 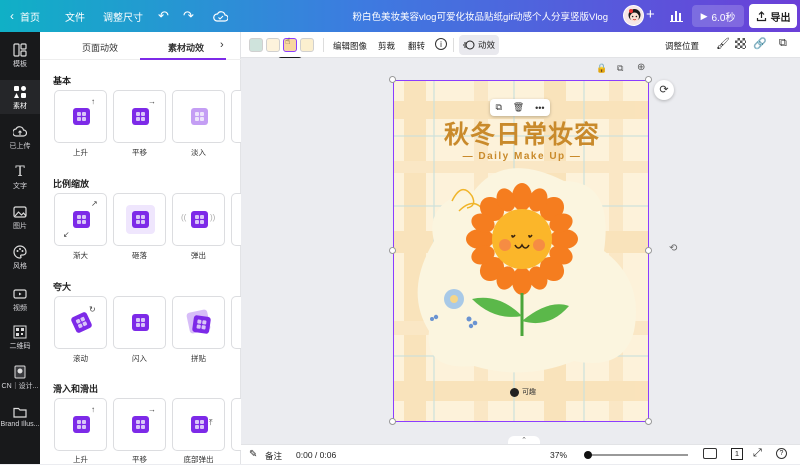 I want to click on anim-tile-fade, so click(x=198, y=116).